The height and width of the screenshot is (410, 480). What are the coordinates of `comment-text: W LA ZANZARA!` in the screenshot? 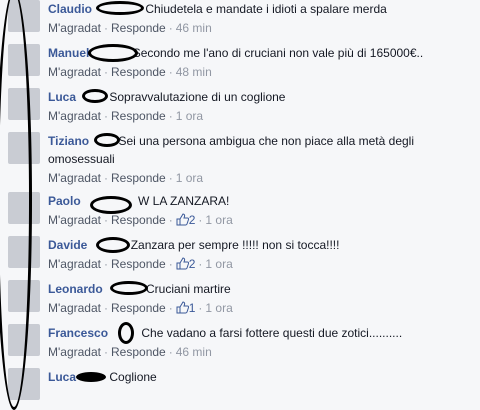 It's located at (184, 201).